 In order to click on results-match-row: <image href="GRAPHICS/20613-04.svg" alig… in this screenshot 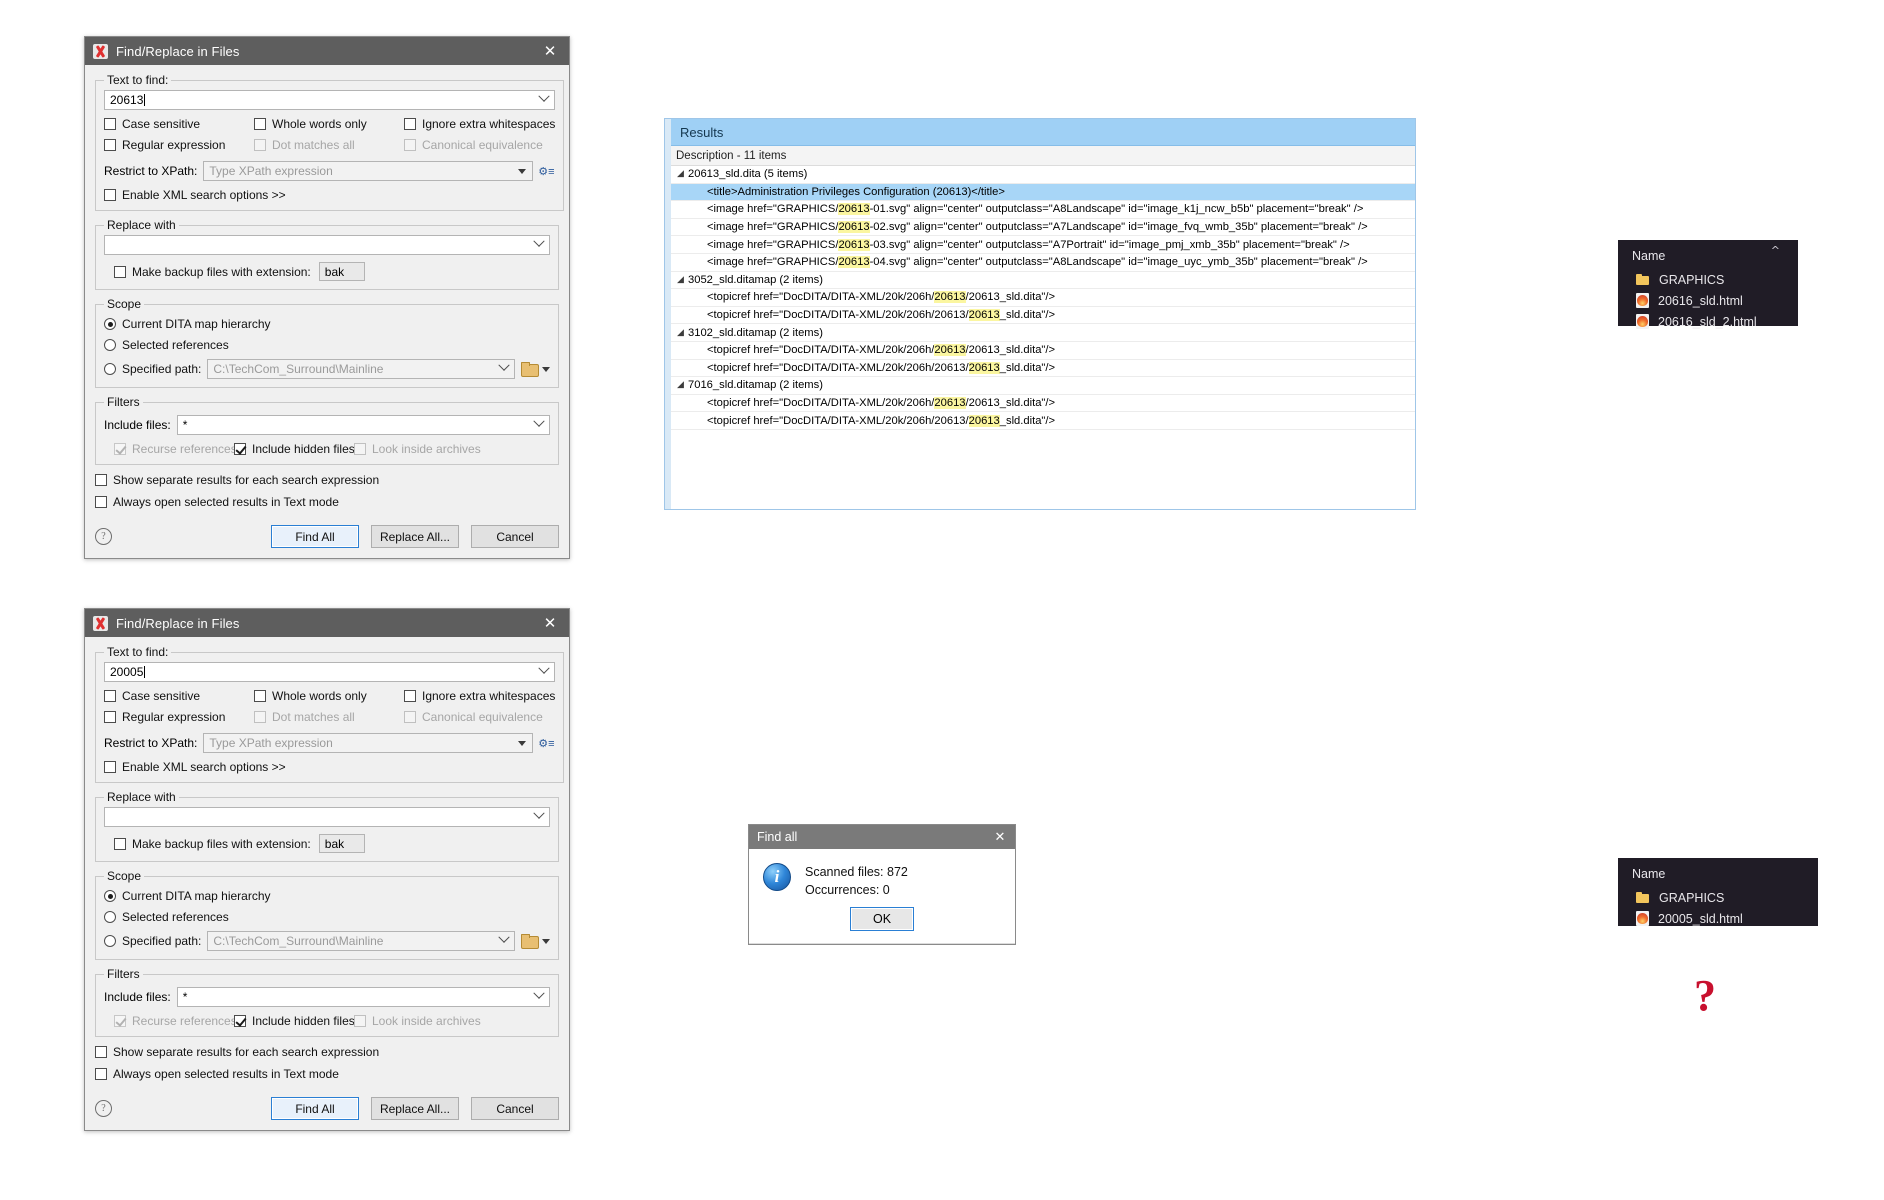, I will do `click(1043, 263)`.